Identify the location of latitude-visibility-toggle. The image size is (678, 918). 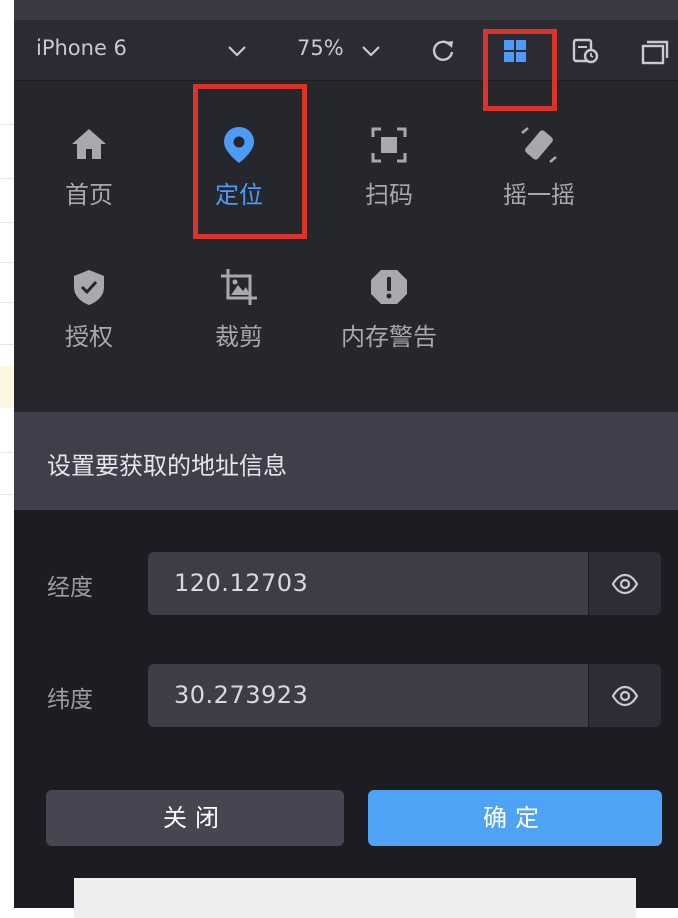
(624, 695).